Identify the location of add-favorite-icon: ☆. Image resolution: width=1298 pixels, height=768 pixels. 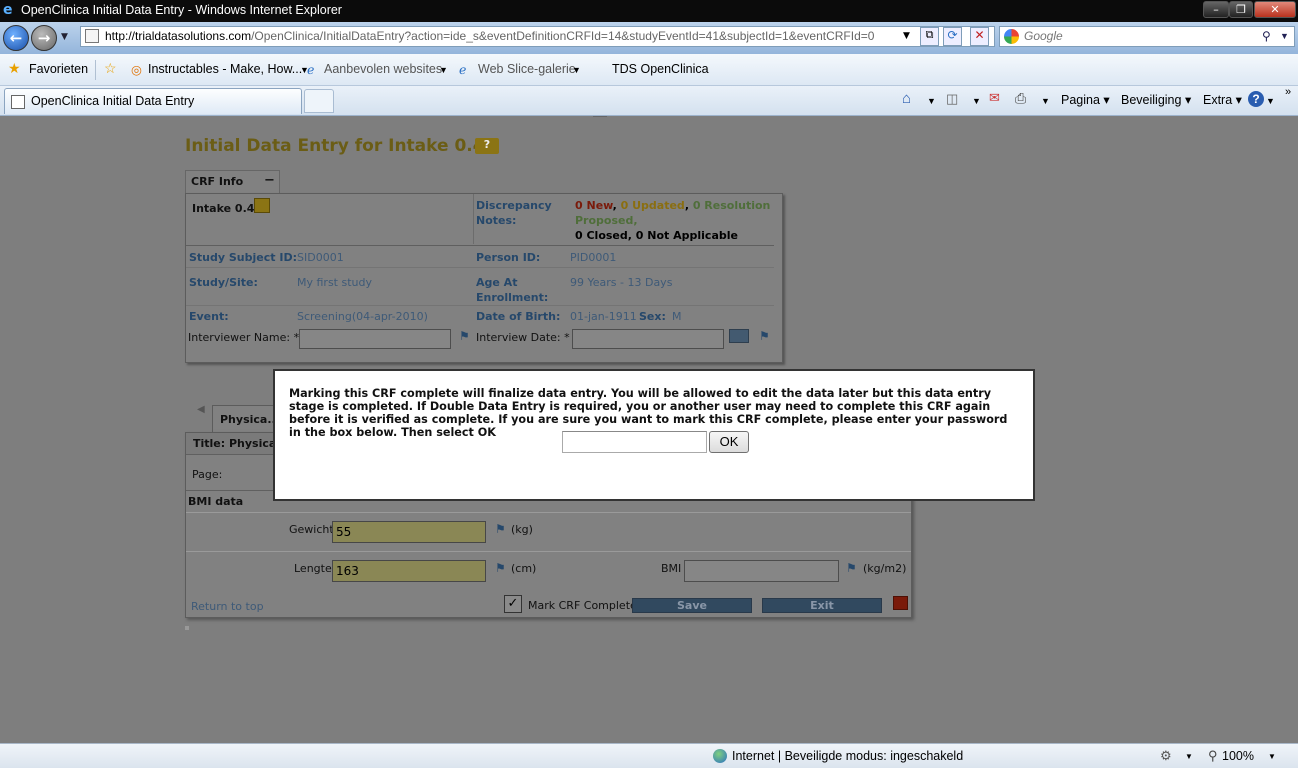
(110, 68).